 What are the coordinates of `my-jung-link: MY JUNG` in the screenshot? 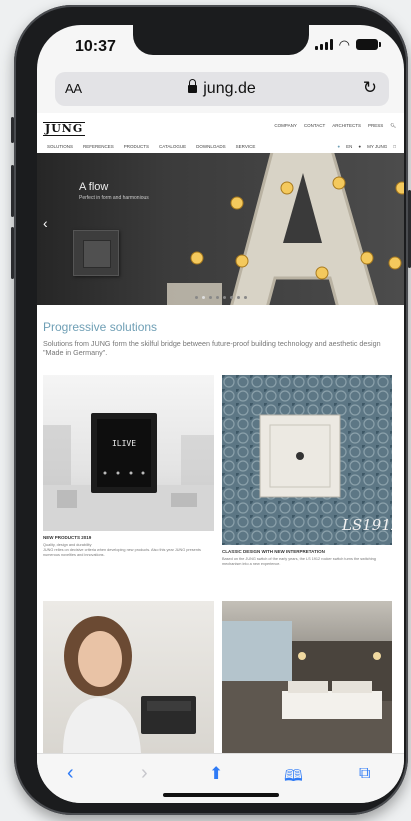 It's located at (377, 146).